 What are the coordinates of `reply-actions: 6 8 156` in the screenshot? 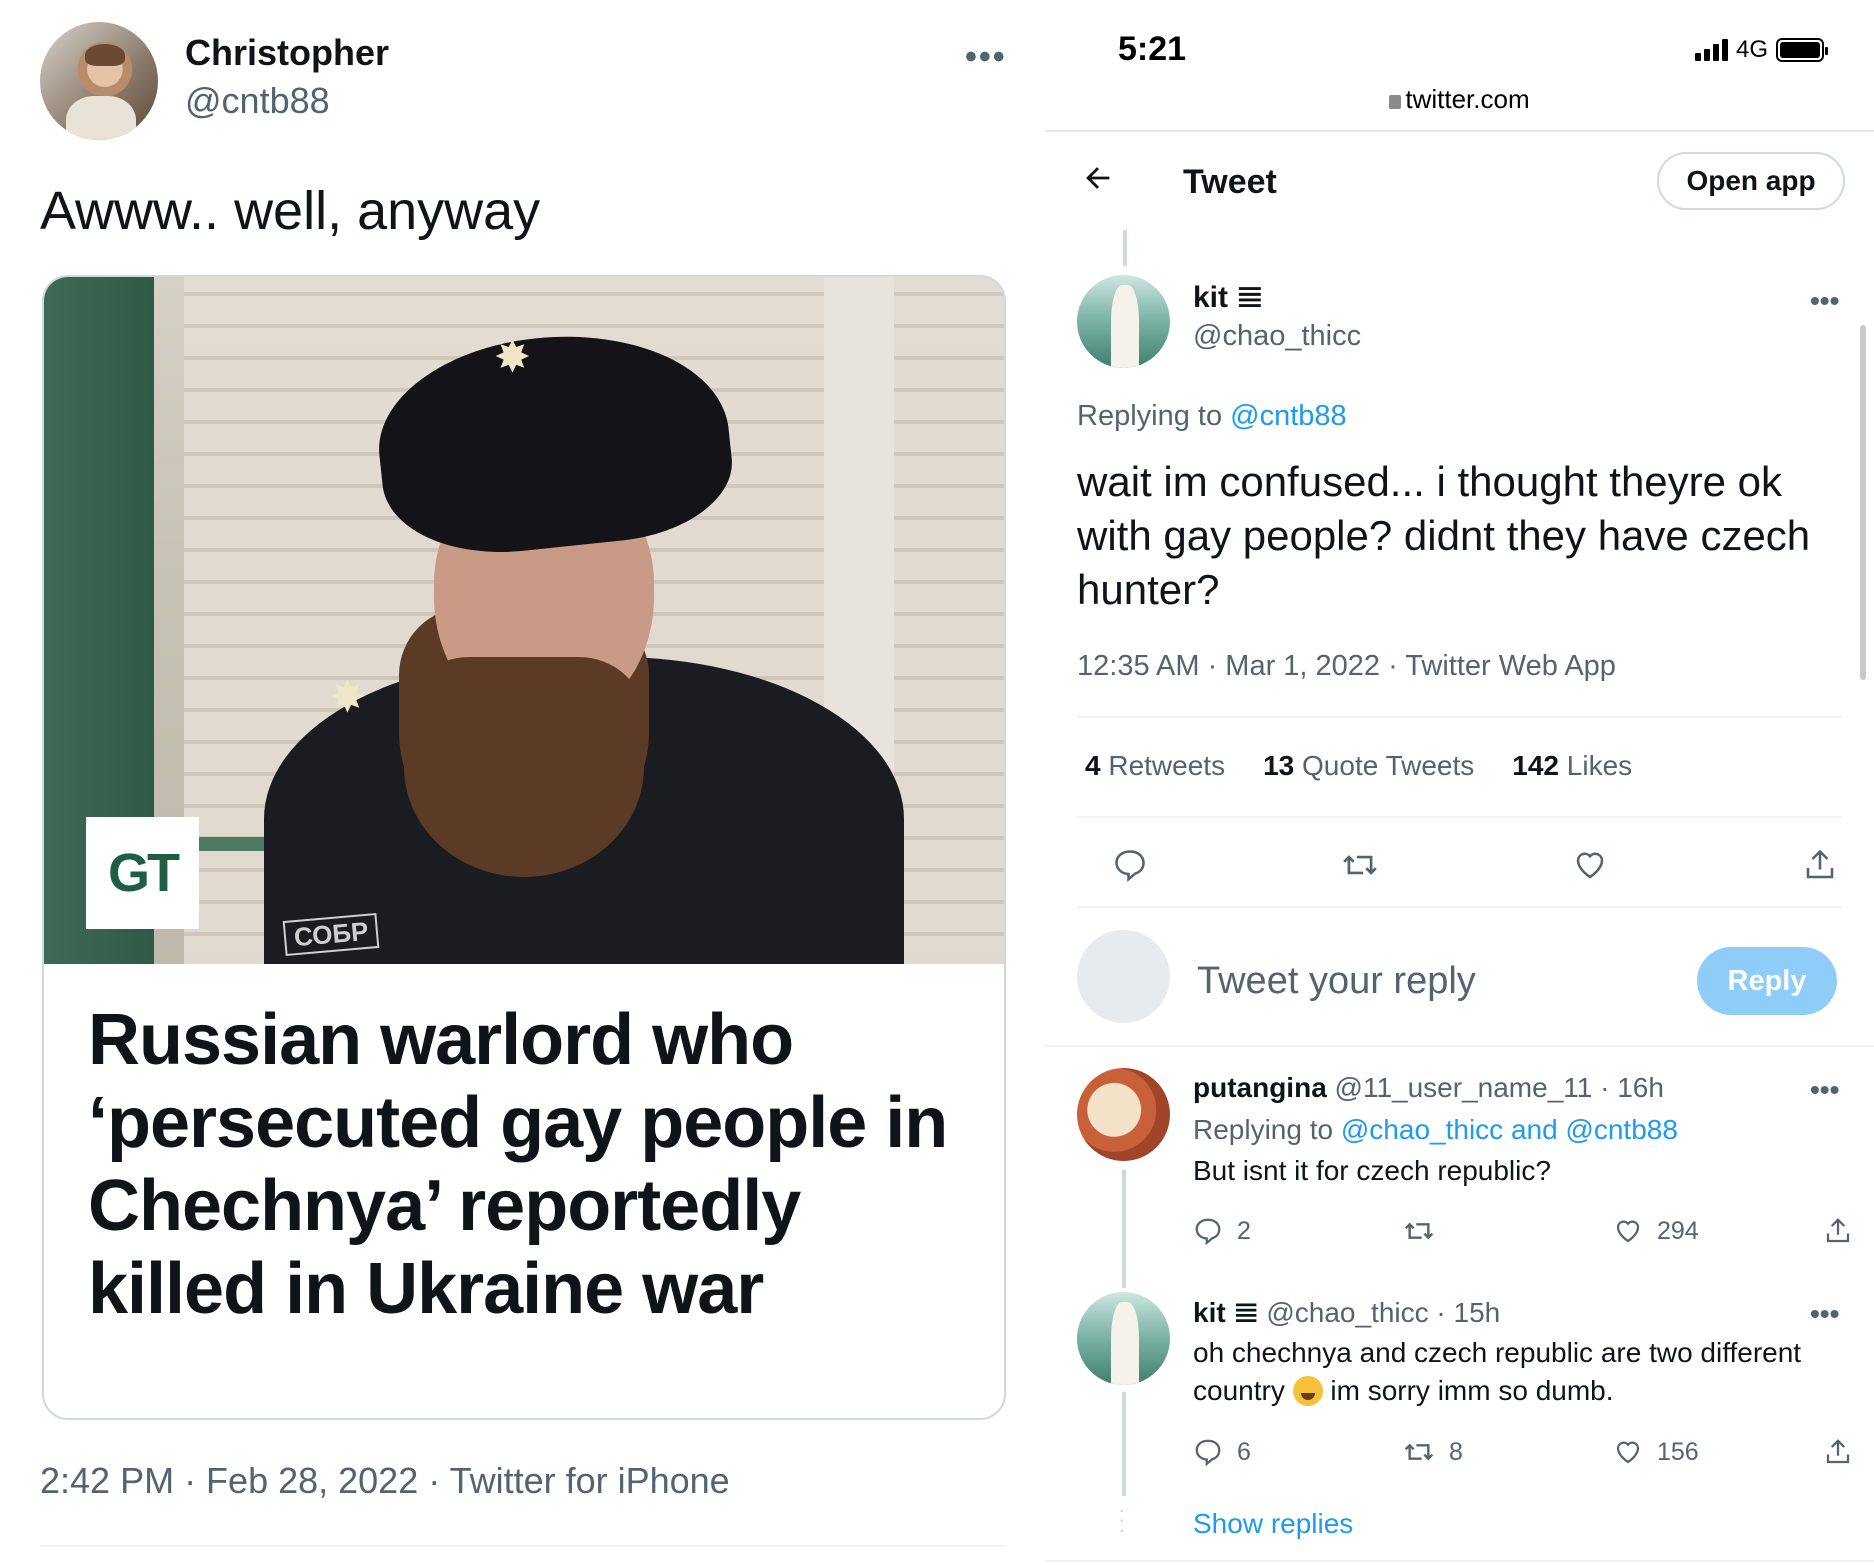 It's located at (1523, 1452).